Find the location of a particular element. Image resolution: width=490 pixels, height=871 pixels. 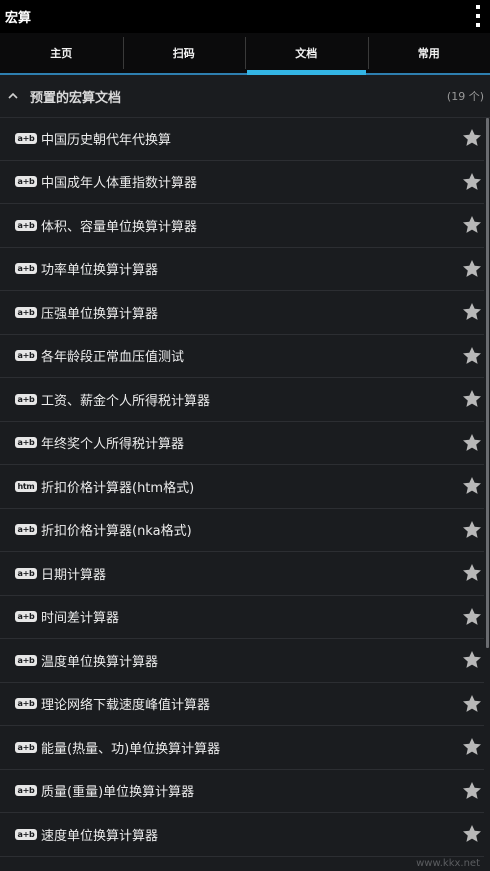

tab-common: 常用 is located at coordinates (428, 53).